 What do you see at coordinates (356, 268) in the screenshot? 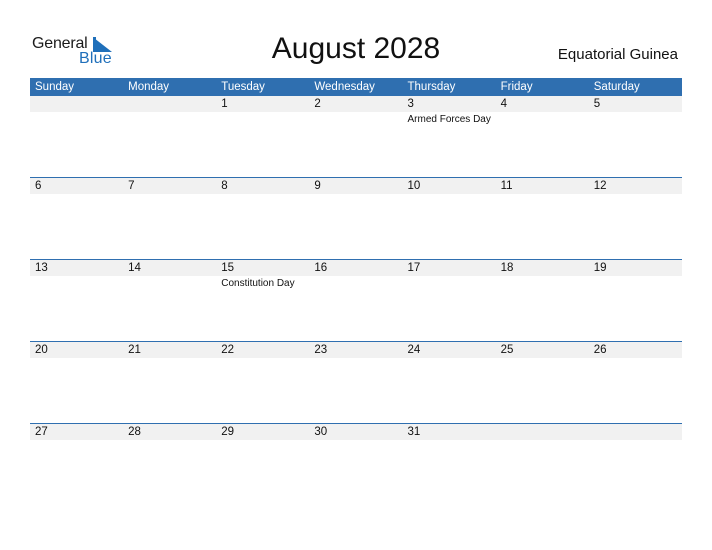
I see `date-strip: 13 14 15 16 17 18 19` at bounding box center [356, 268].